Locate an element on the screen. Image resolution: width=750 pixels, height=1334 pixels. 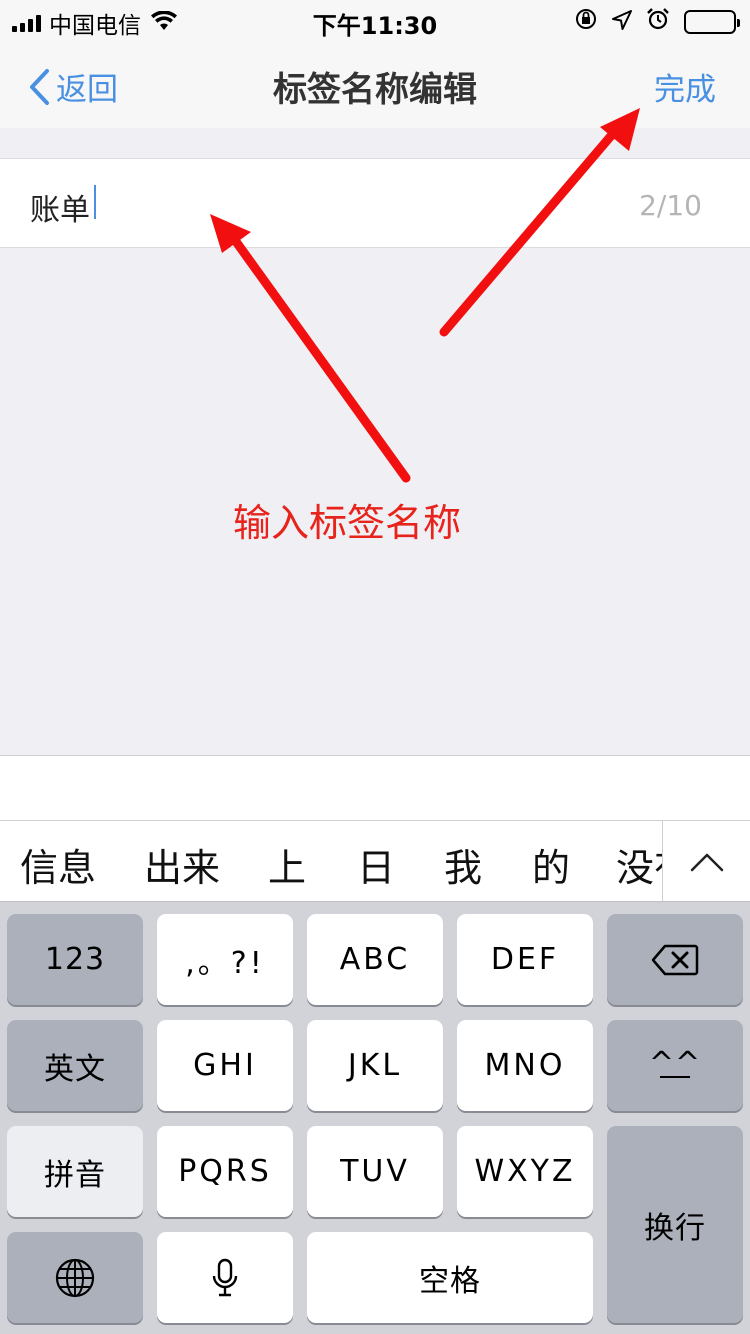
microphone-icon is located at coordinates (225, 1277).